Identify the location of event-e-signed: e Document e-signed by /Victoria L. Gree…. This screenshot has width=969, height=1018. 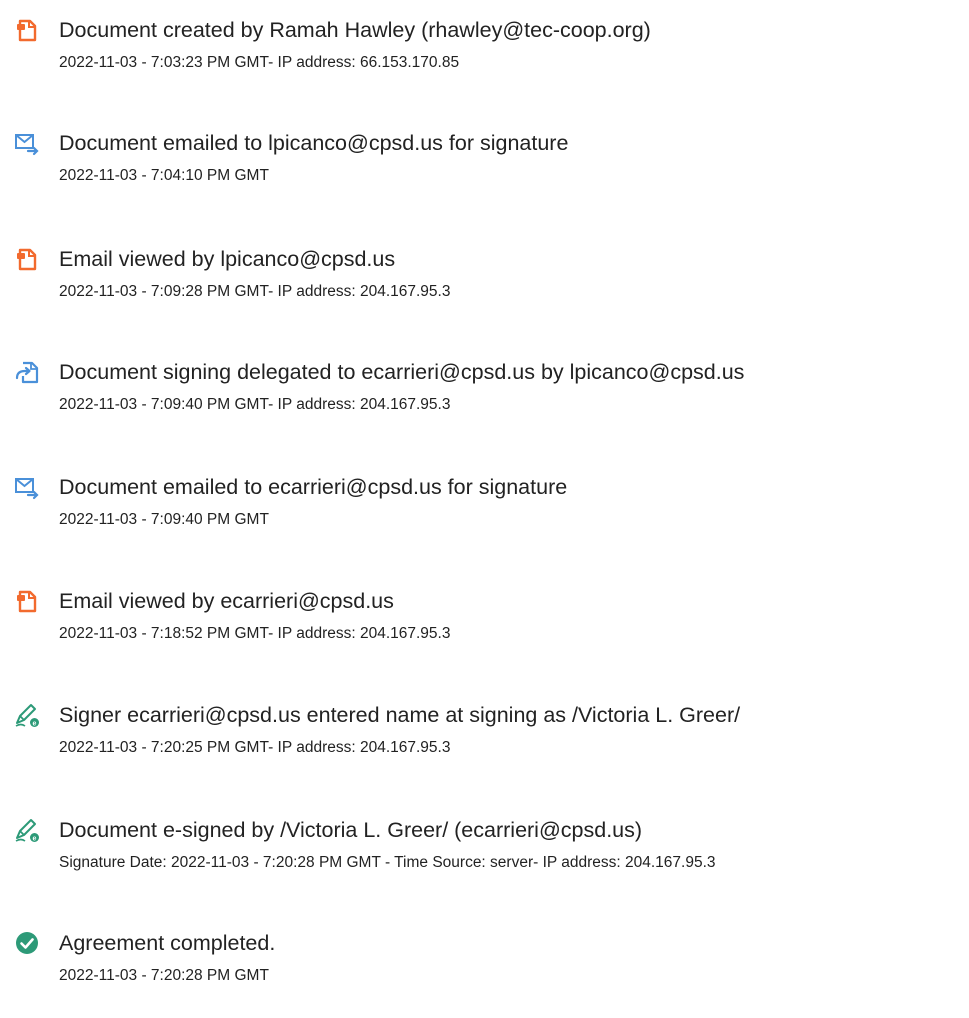
(484, 860).